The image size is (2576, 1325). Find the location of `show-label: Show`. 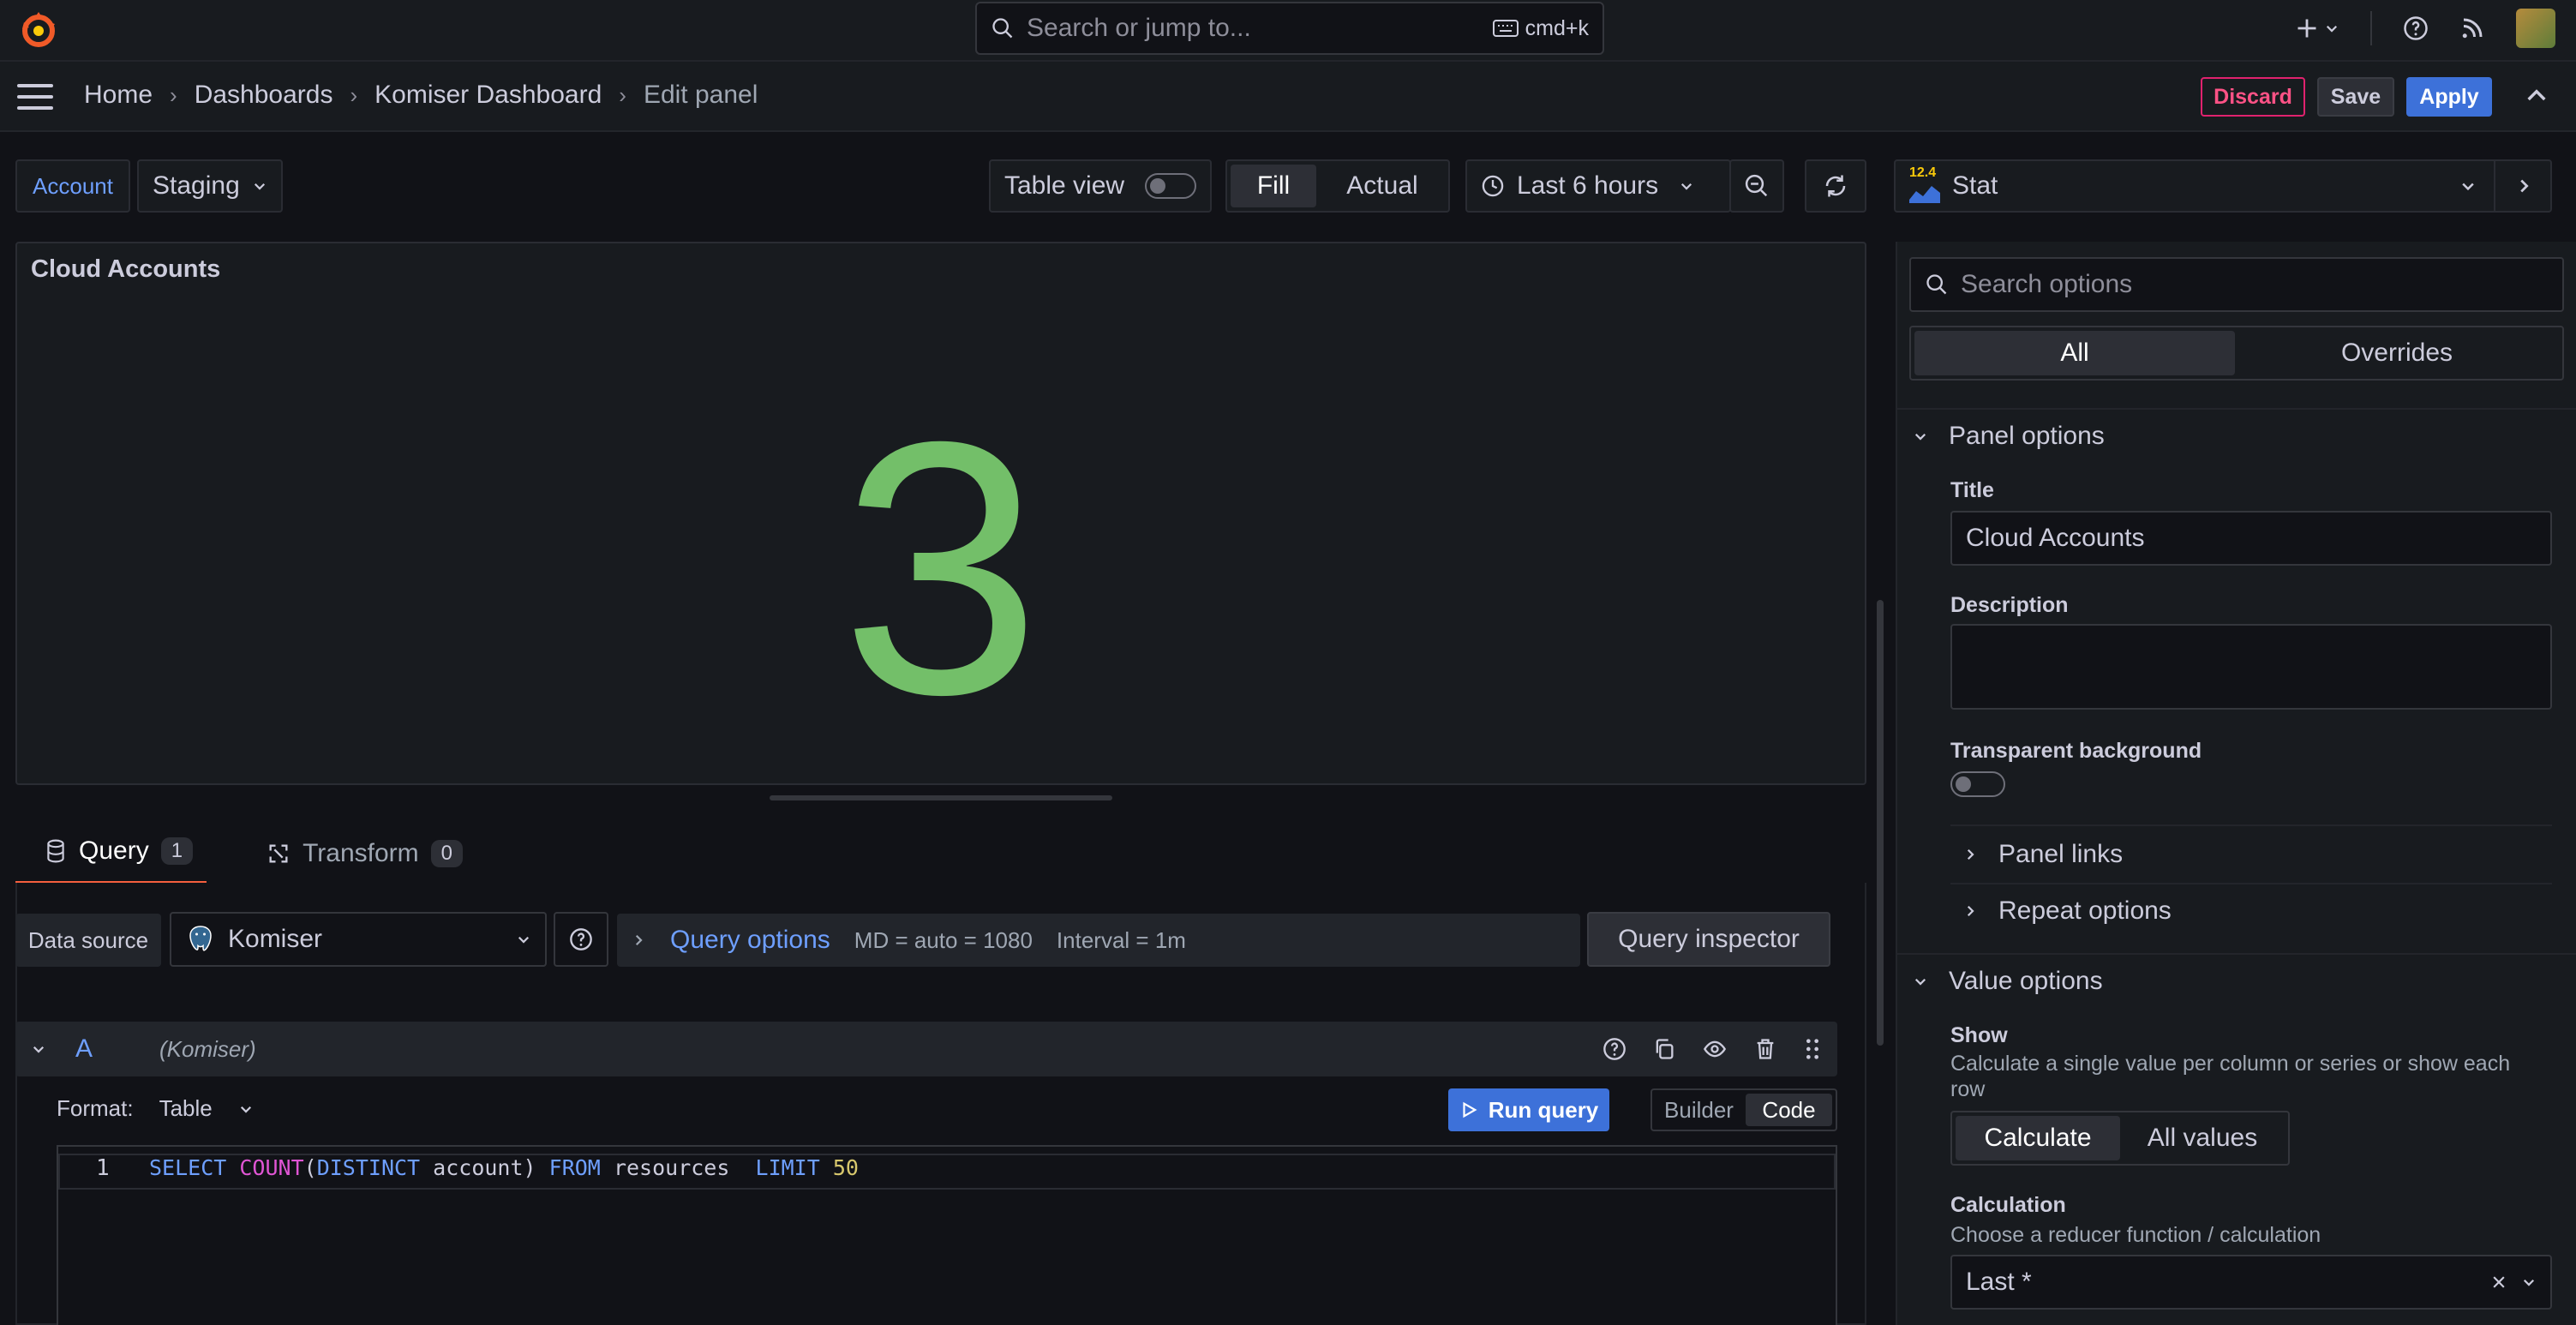

show-label: Show is located at coordinates (1979, 1035).